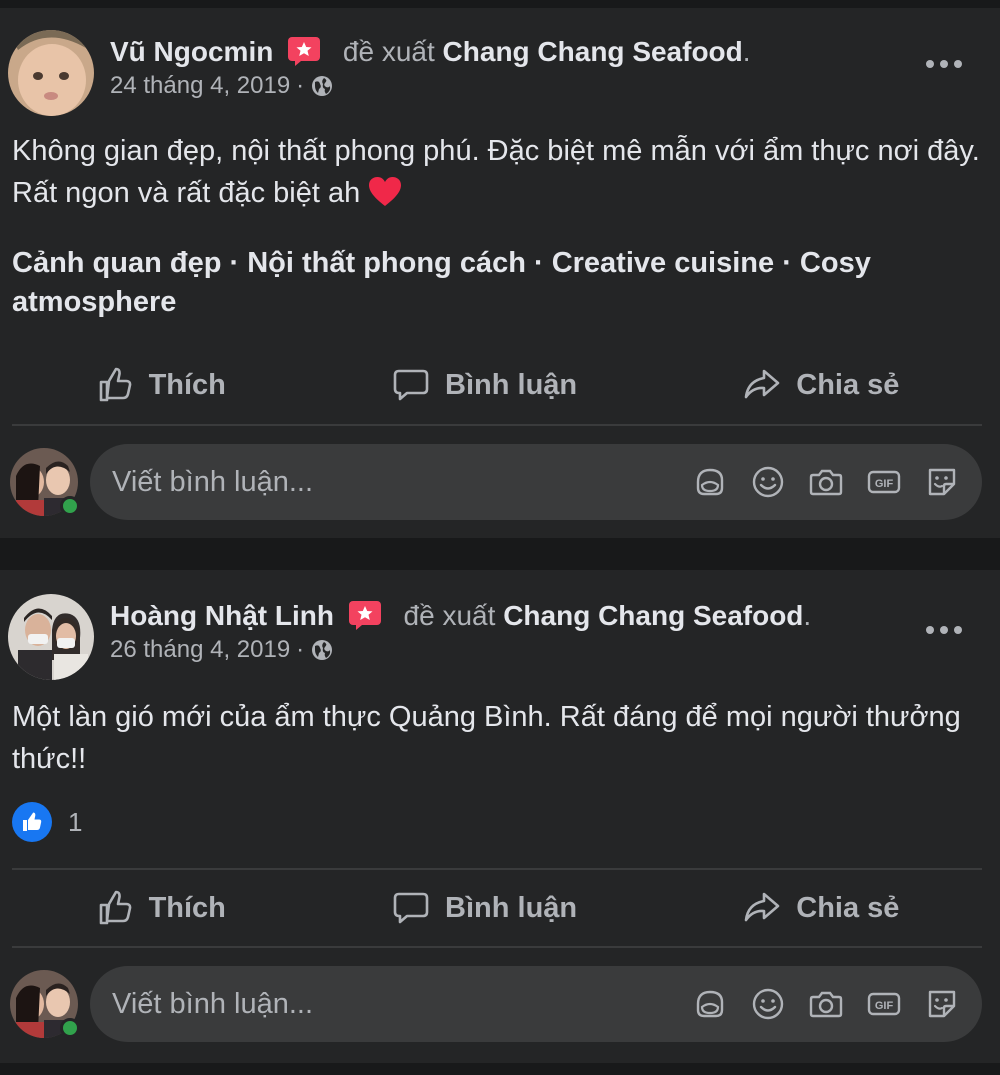 This screenshot has width=1000, height=1075. I want to click on reaction-count: 1, so click(75, 821).